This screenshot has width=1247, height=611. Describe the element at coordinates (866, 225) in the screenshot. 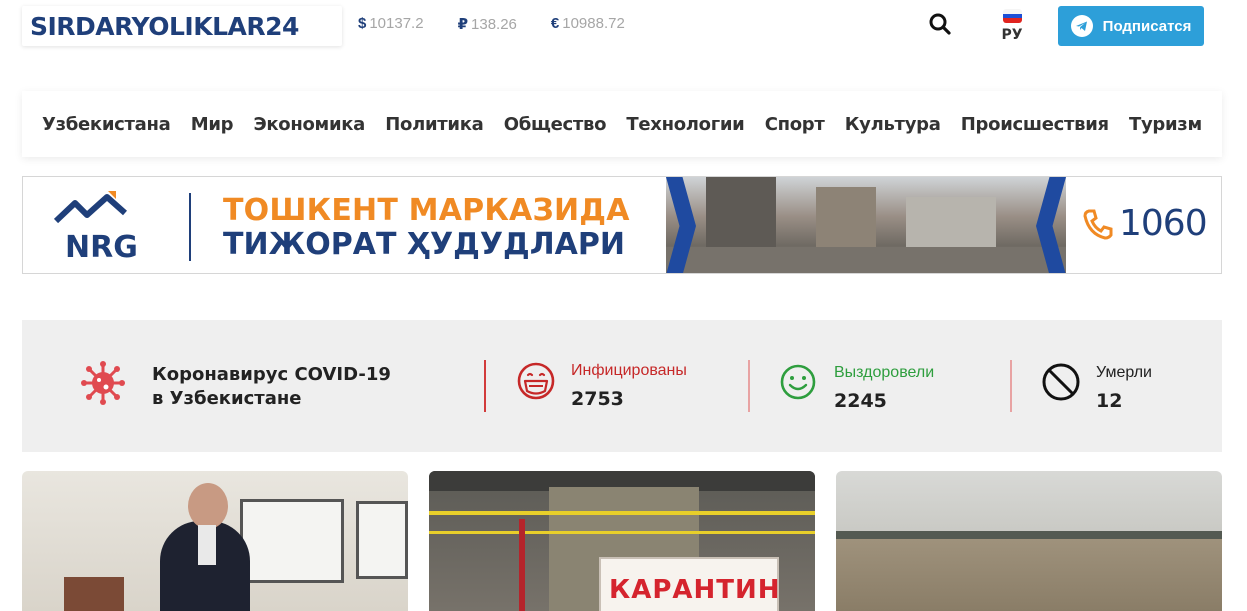

I see `banner-photo` at that location.